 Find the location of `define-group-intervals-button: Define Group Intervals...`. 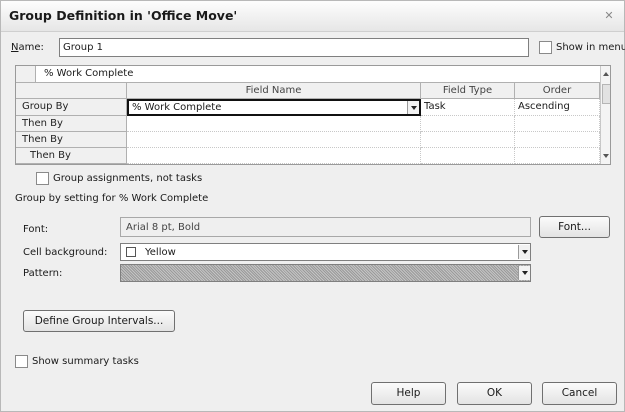

define-group-intervals-button: Define Group Intervals... is located at coordinates (99, 321).